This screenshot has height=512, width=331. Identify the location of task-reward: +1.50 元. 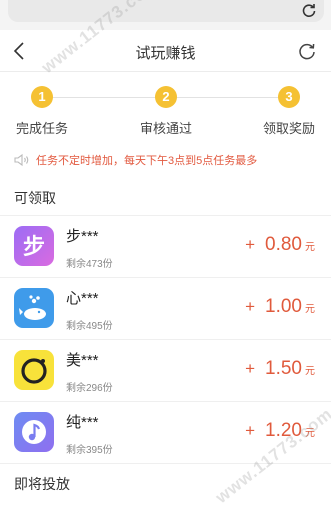
(280, 369).